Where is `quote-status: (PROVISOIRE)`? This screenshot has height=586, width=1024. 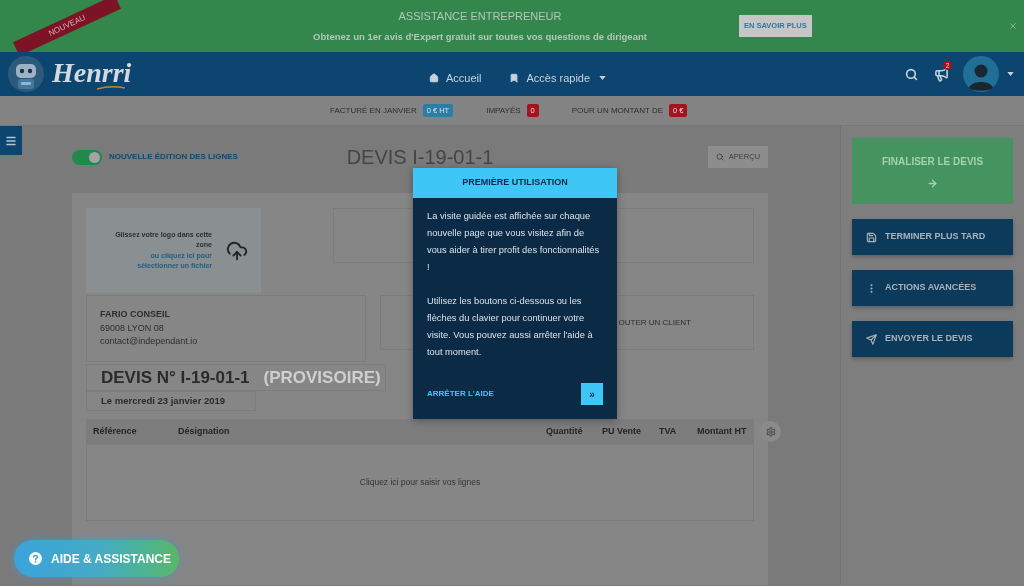 quote-status: (PROVISOIRE) is located at coordinates (322, 377).